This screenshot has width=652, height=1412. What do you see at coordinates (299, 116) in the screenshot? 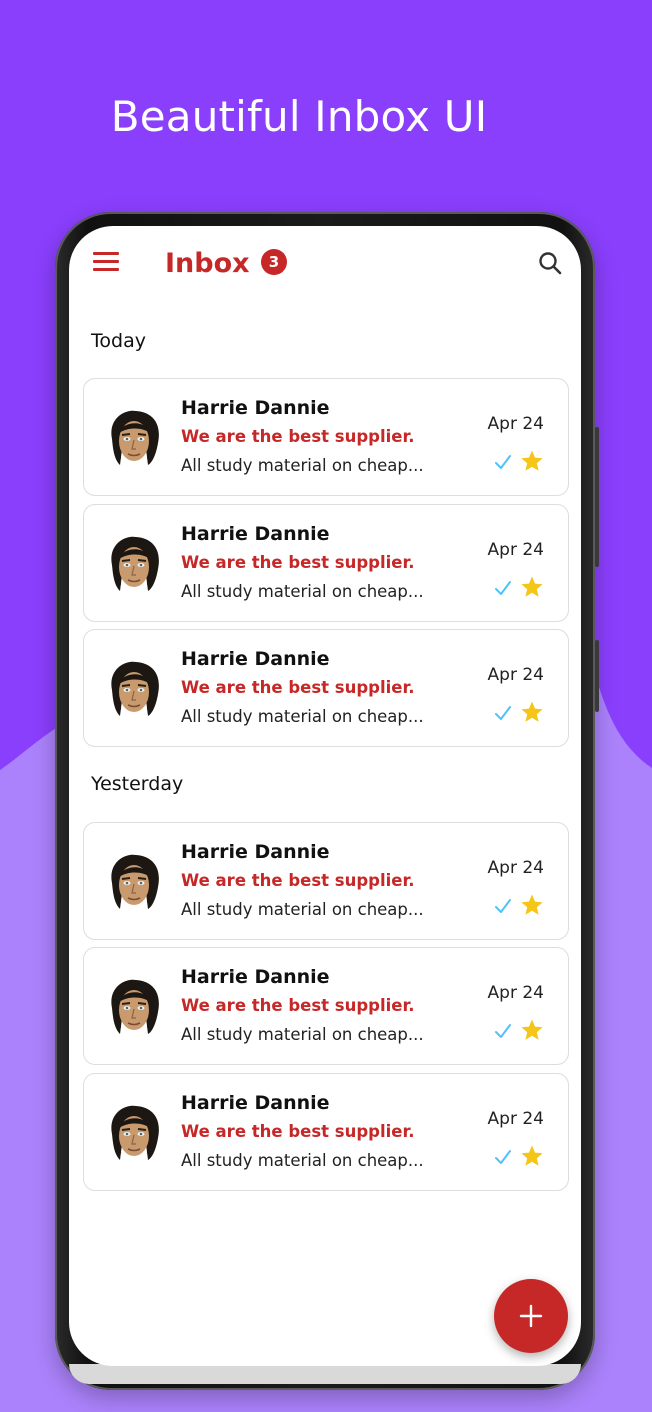
I see `page-headline: Beautiful Inbox UI` at bounding box center [299, 116].